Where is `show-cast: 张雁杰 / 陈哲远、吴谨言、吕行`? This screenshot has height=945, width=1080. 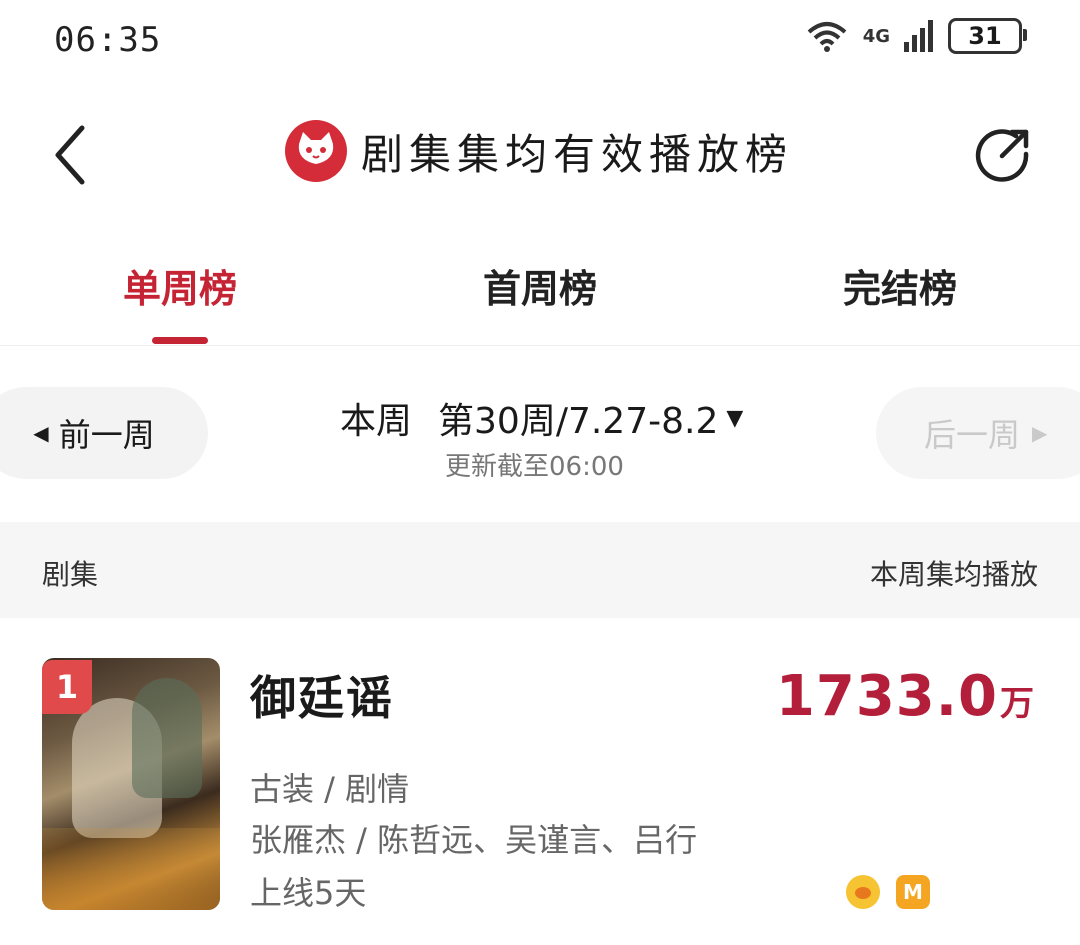
show-cast: 张雁杰 / 陈哲远、吴谨言、吕行 is located at coordinates (474, 840).